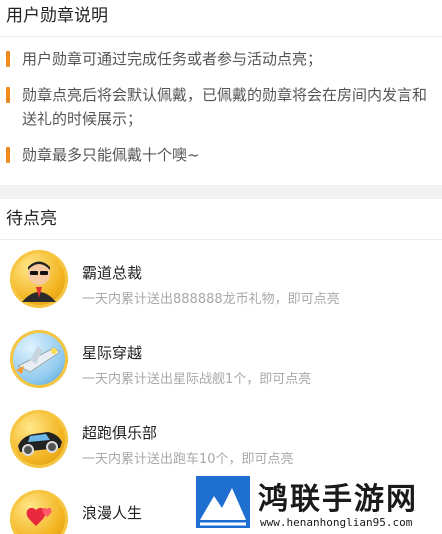  Describe the element at coordinates (112, 353) in the screenshot. I see `badge-title: 星际穿越` at that location.